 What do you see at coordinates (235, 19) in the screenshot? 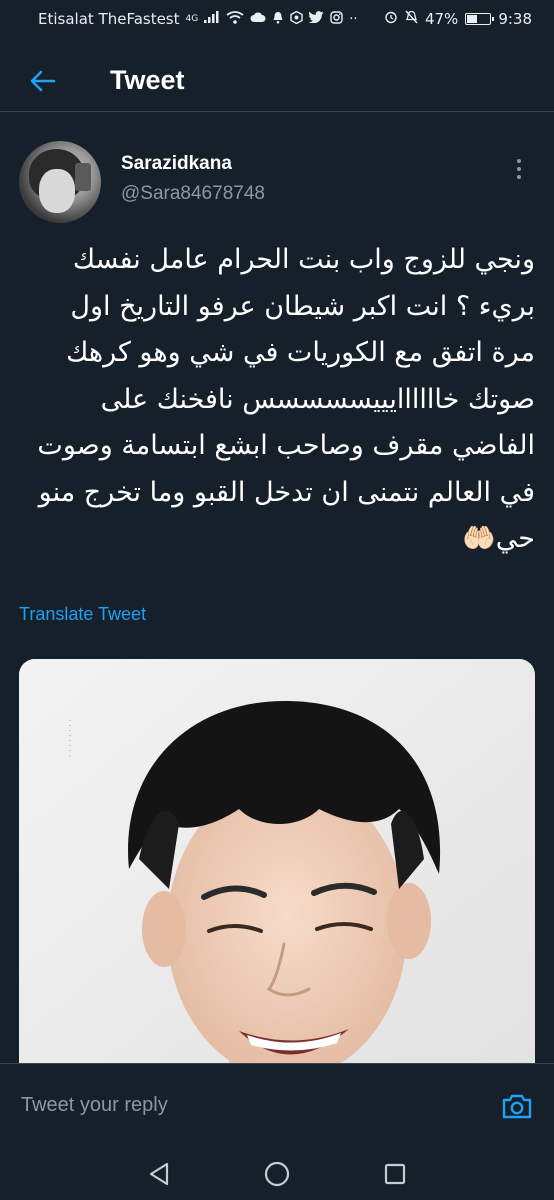
I see `wifi-icon` at bounding box center [235, 19].